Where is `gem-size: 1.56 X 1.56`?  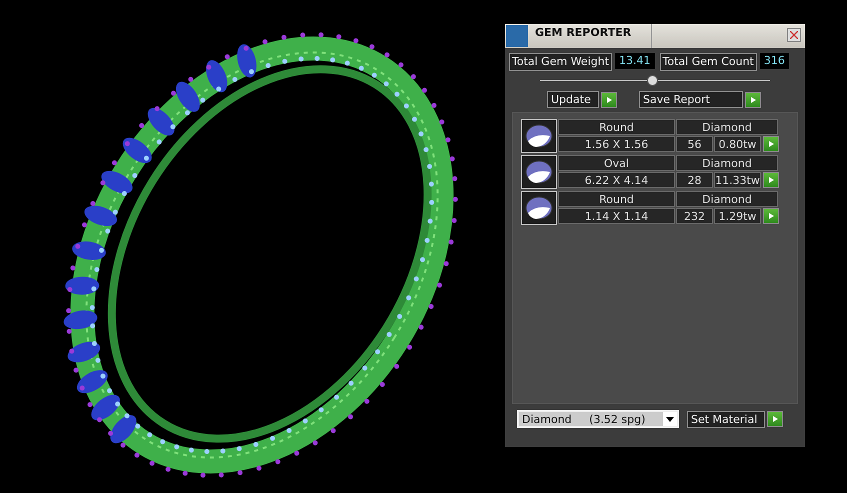
gem-size: 1.56 X 1.56 is located at coordinates (616, 144).